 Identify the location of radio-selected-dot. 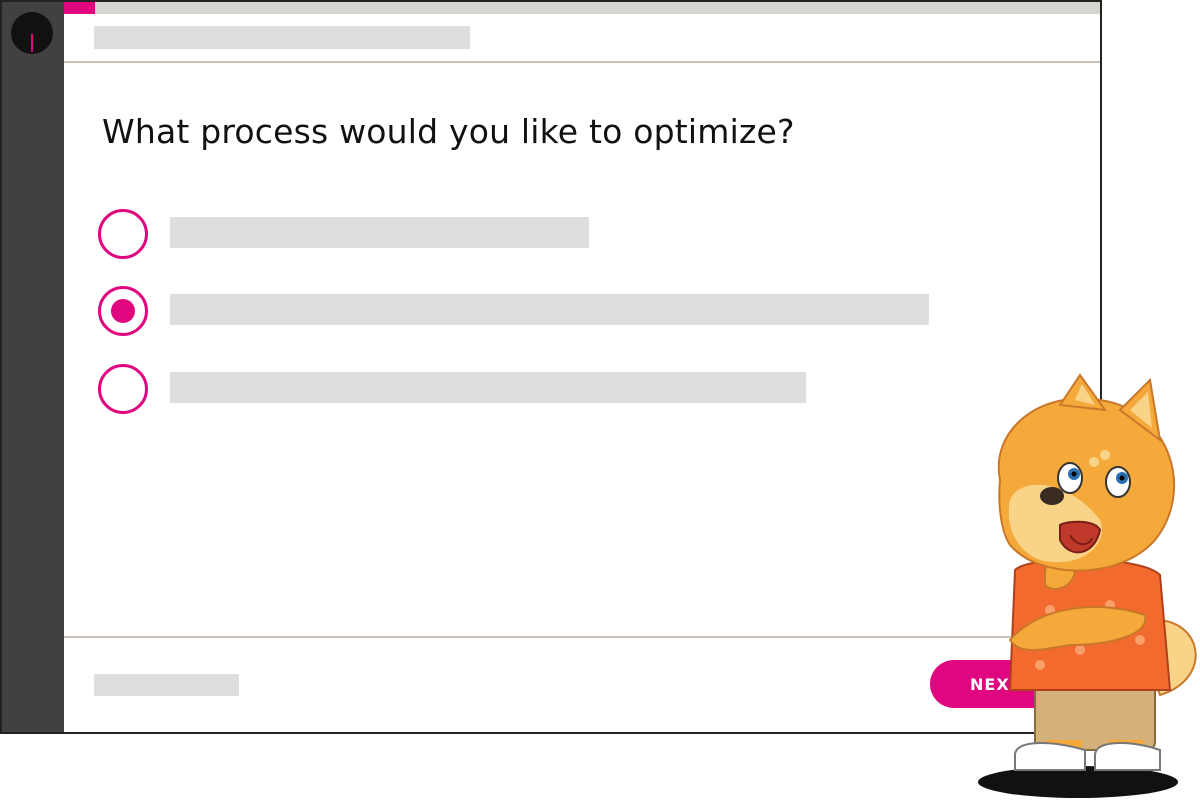
(123, 311).